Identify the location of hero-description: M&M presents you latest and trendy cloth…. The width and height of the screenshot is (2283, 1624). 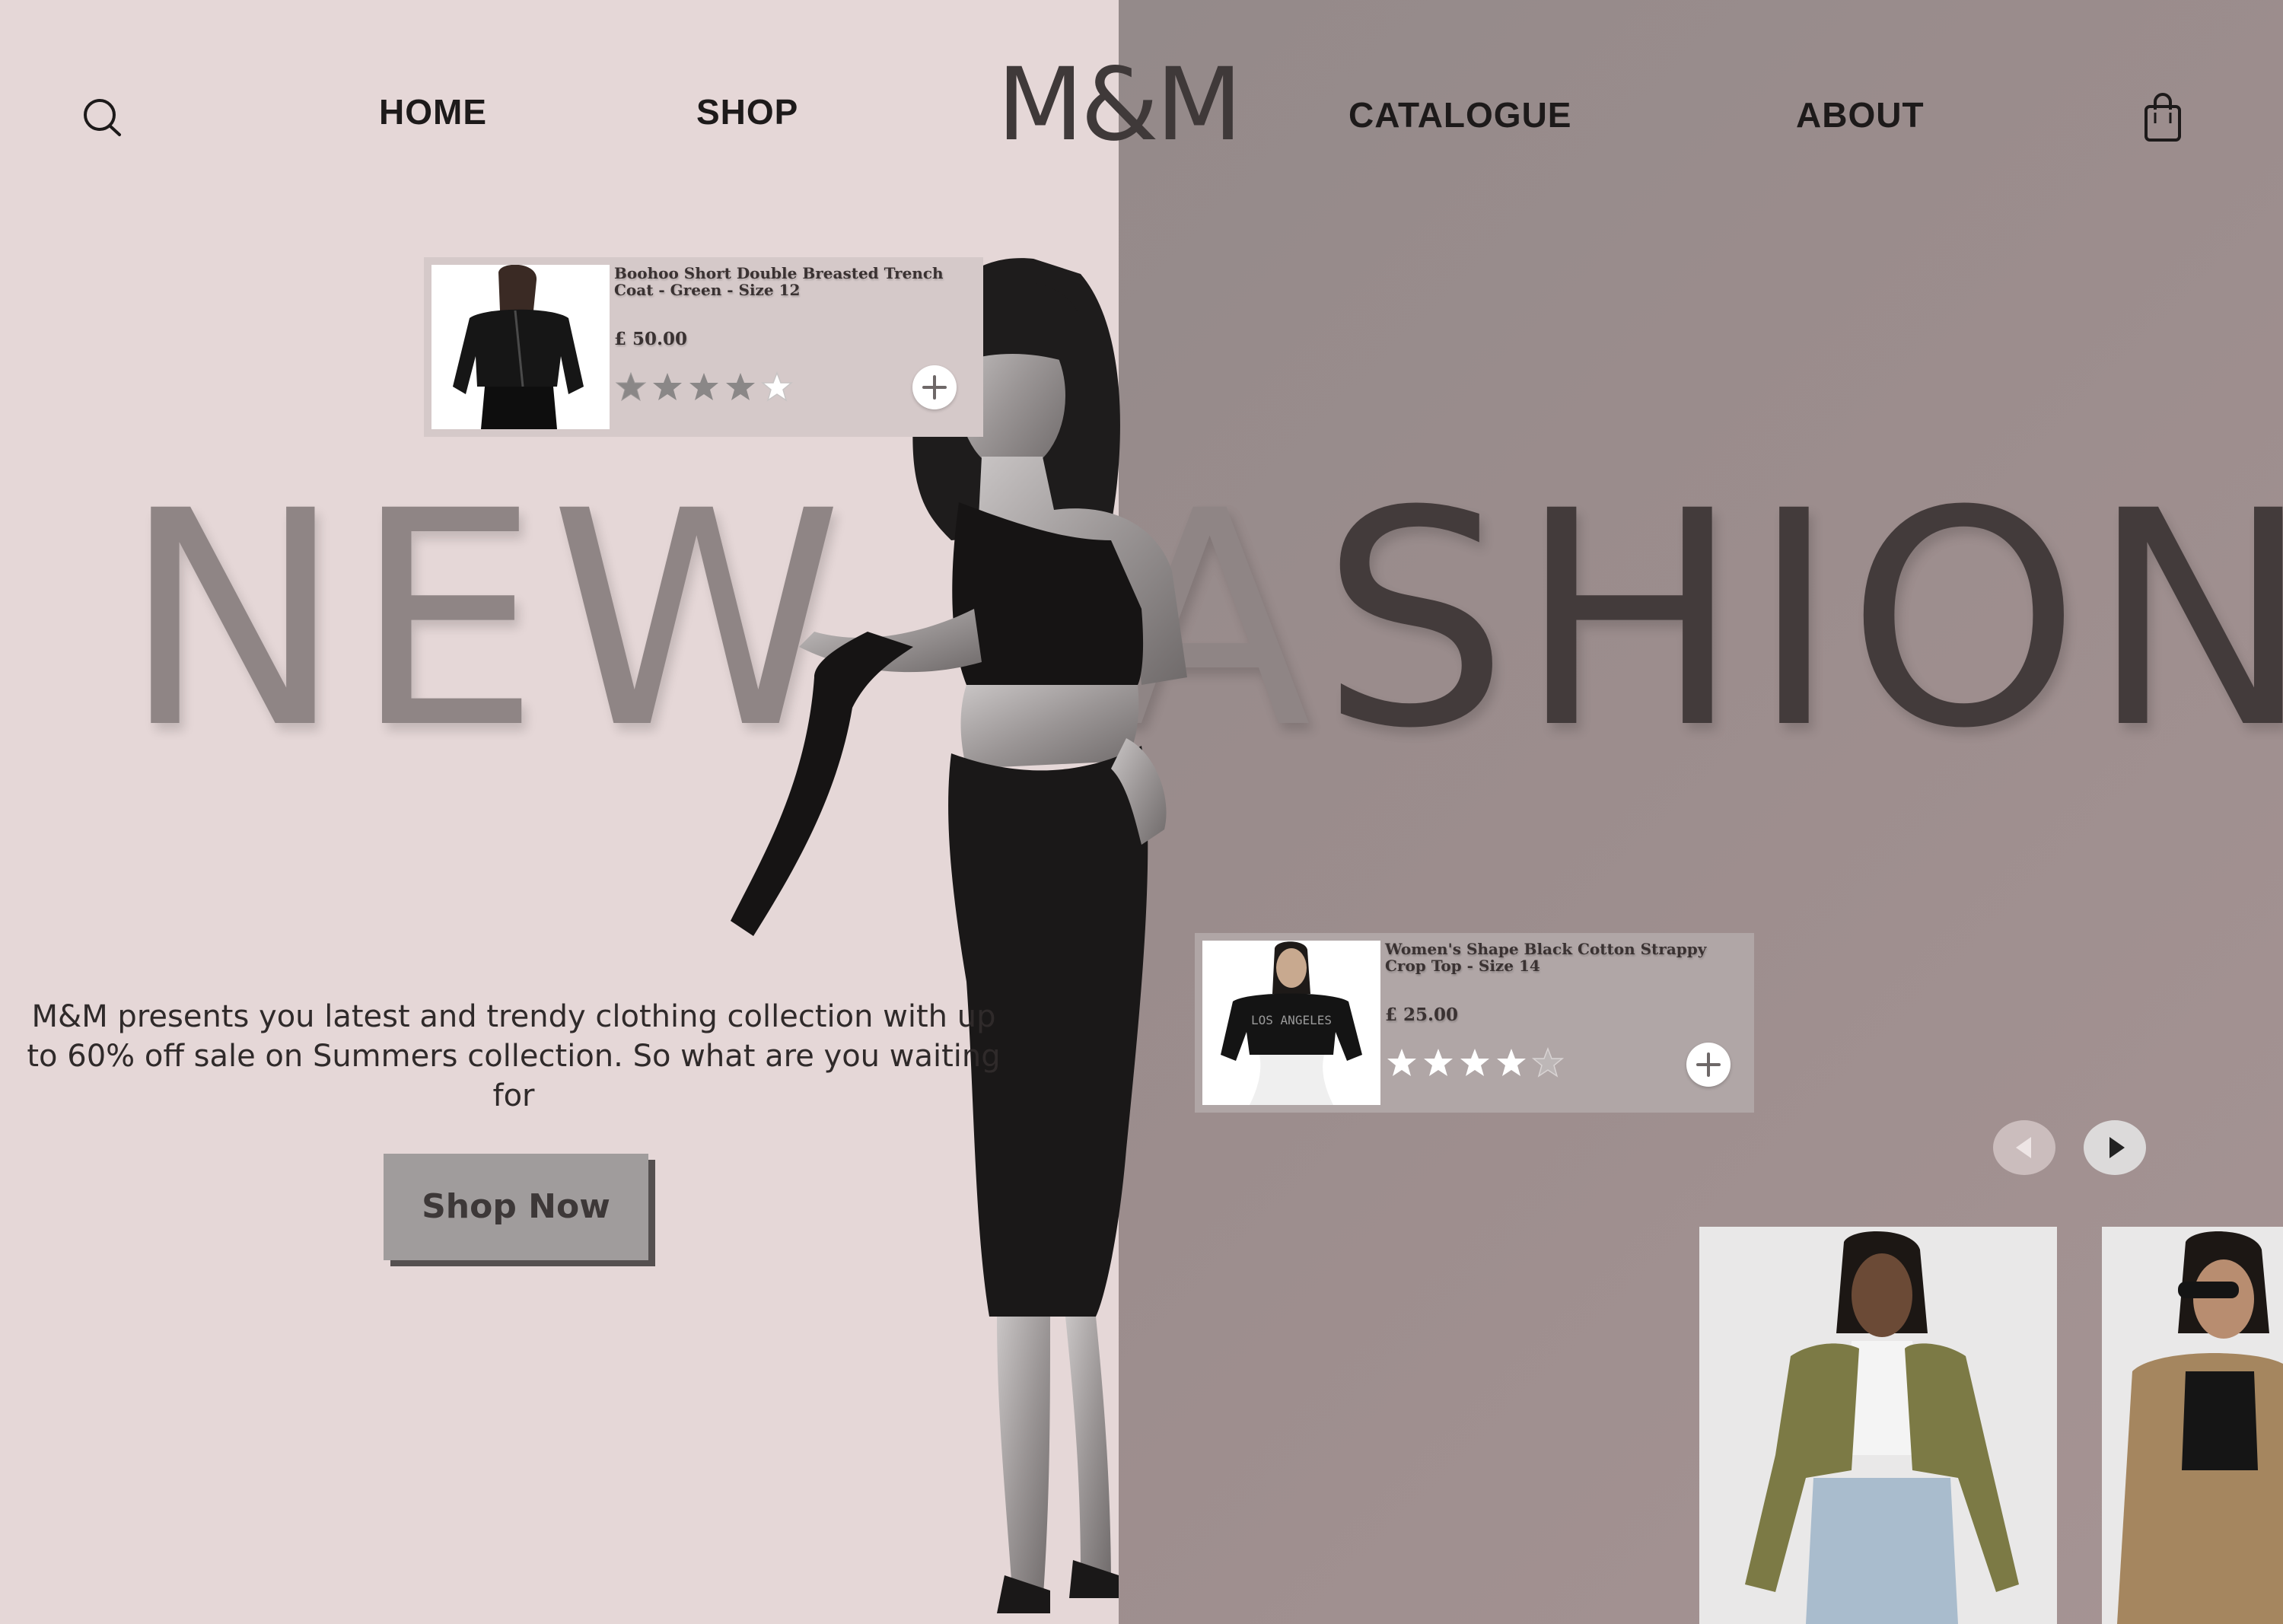
(514, 1056).